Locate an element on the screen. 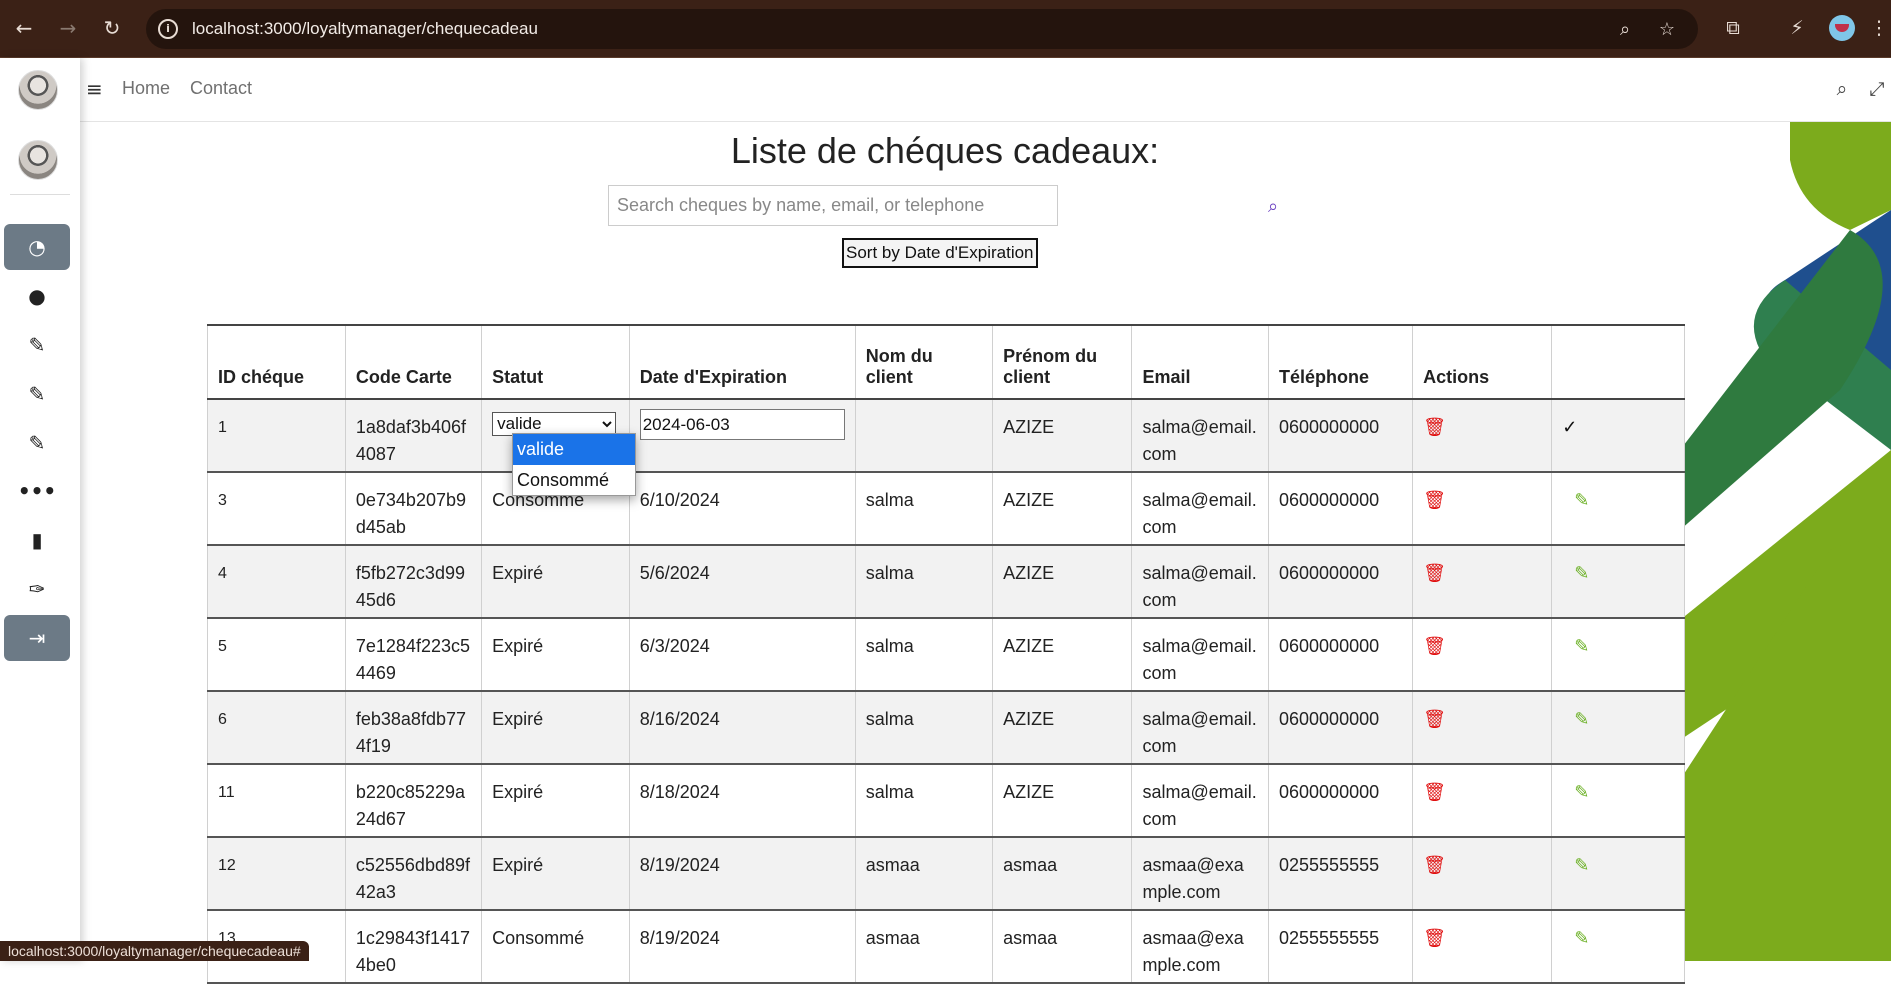 This screenshot has width=1891, height=984. performance-icon: ⚡ is located at coordinates (1797, 28).